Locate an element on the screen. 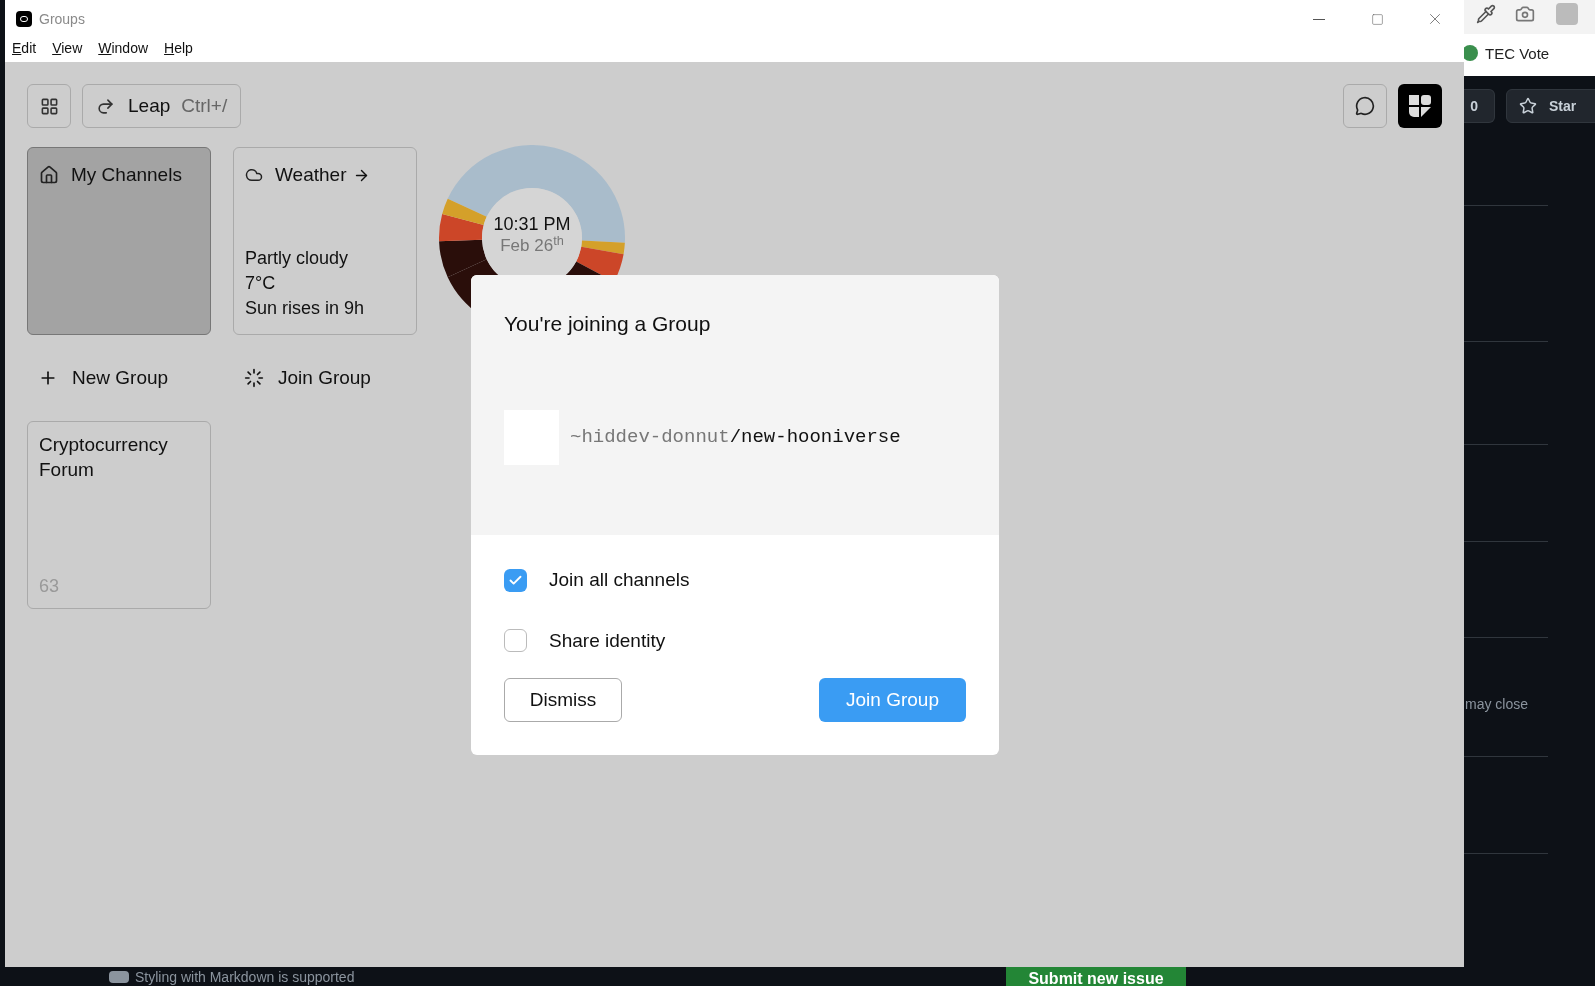  app-icon is located at coordinates (24, 19).